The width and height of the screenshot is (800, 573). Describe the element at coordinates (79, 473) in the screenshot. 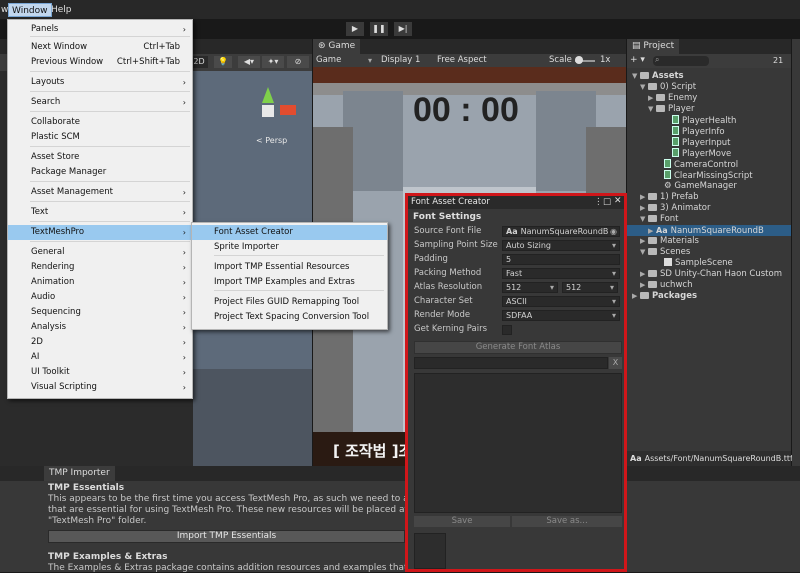

I see `tab-tmp-importer: TMP Importer` at that location.